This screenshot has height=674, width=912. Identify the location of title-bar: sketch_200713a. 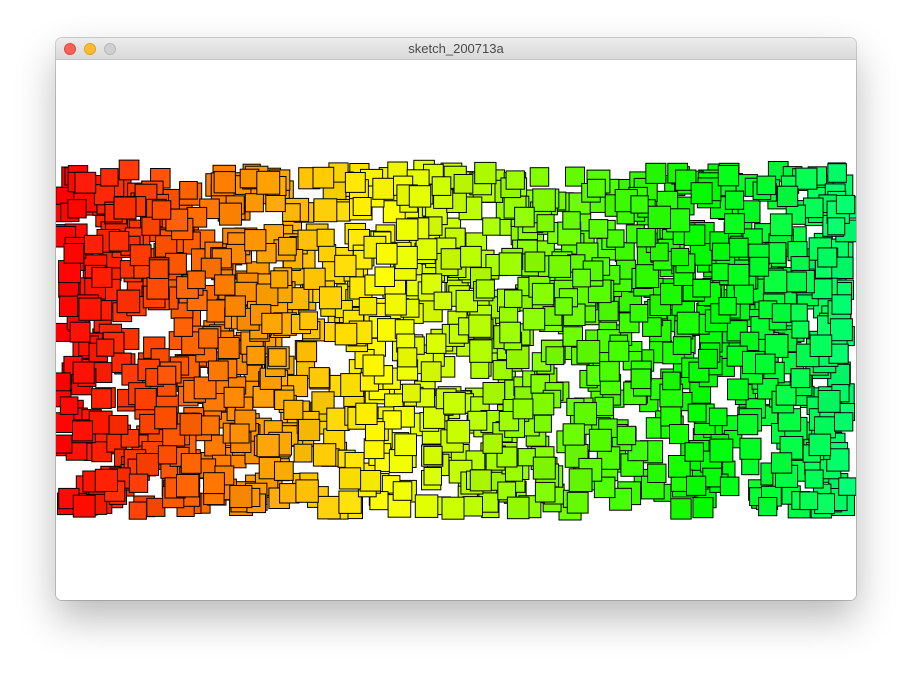
(456, 49).